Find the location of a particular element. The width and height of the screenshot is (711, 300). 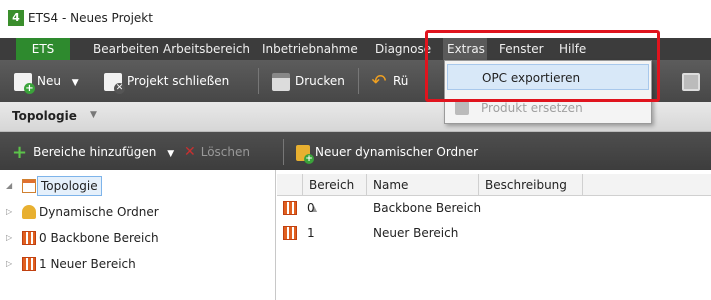

expanded-triangle-icon: ◢ is located at coordinates (11, 186).